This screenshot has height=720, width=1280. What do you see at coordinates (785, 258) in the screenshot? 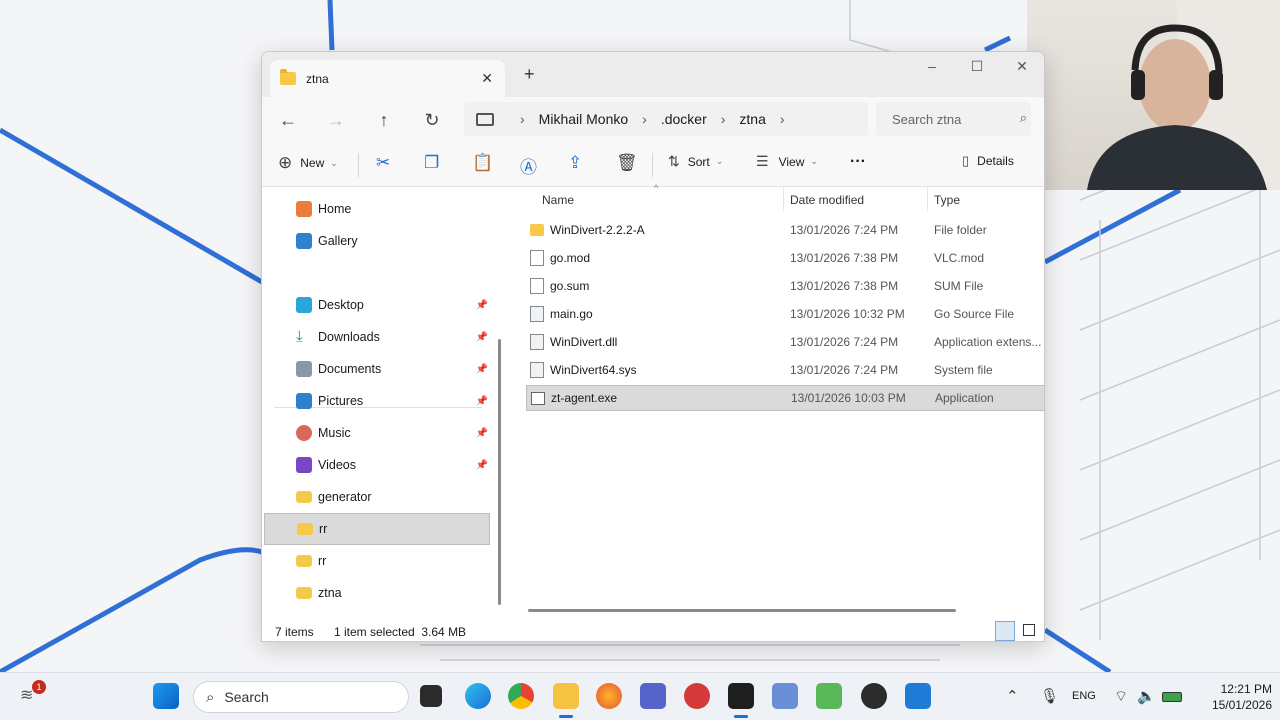
I see `file-row-go-mod: go.mod 13/01/2026 7:38 PM VLC.mod` at bounding box center [785, 258].